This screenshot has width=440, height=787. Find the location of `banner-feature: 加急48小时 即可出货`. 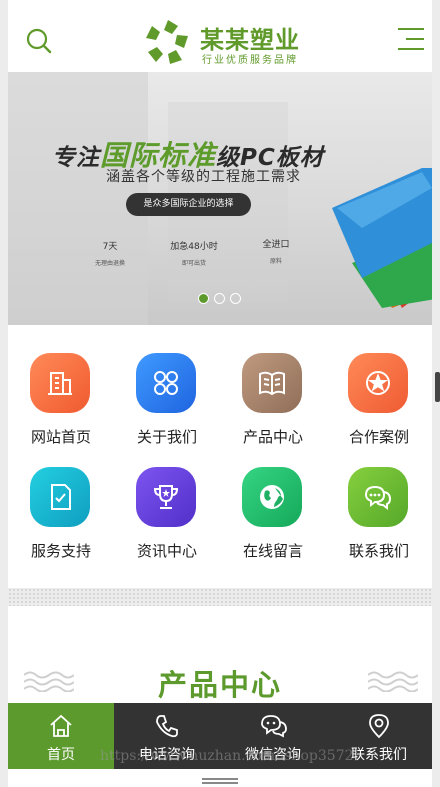

banner-feature: 加急48小时 即可出货 is located at coordinates (194, 253).